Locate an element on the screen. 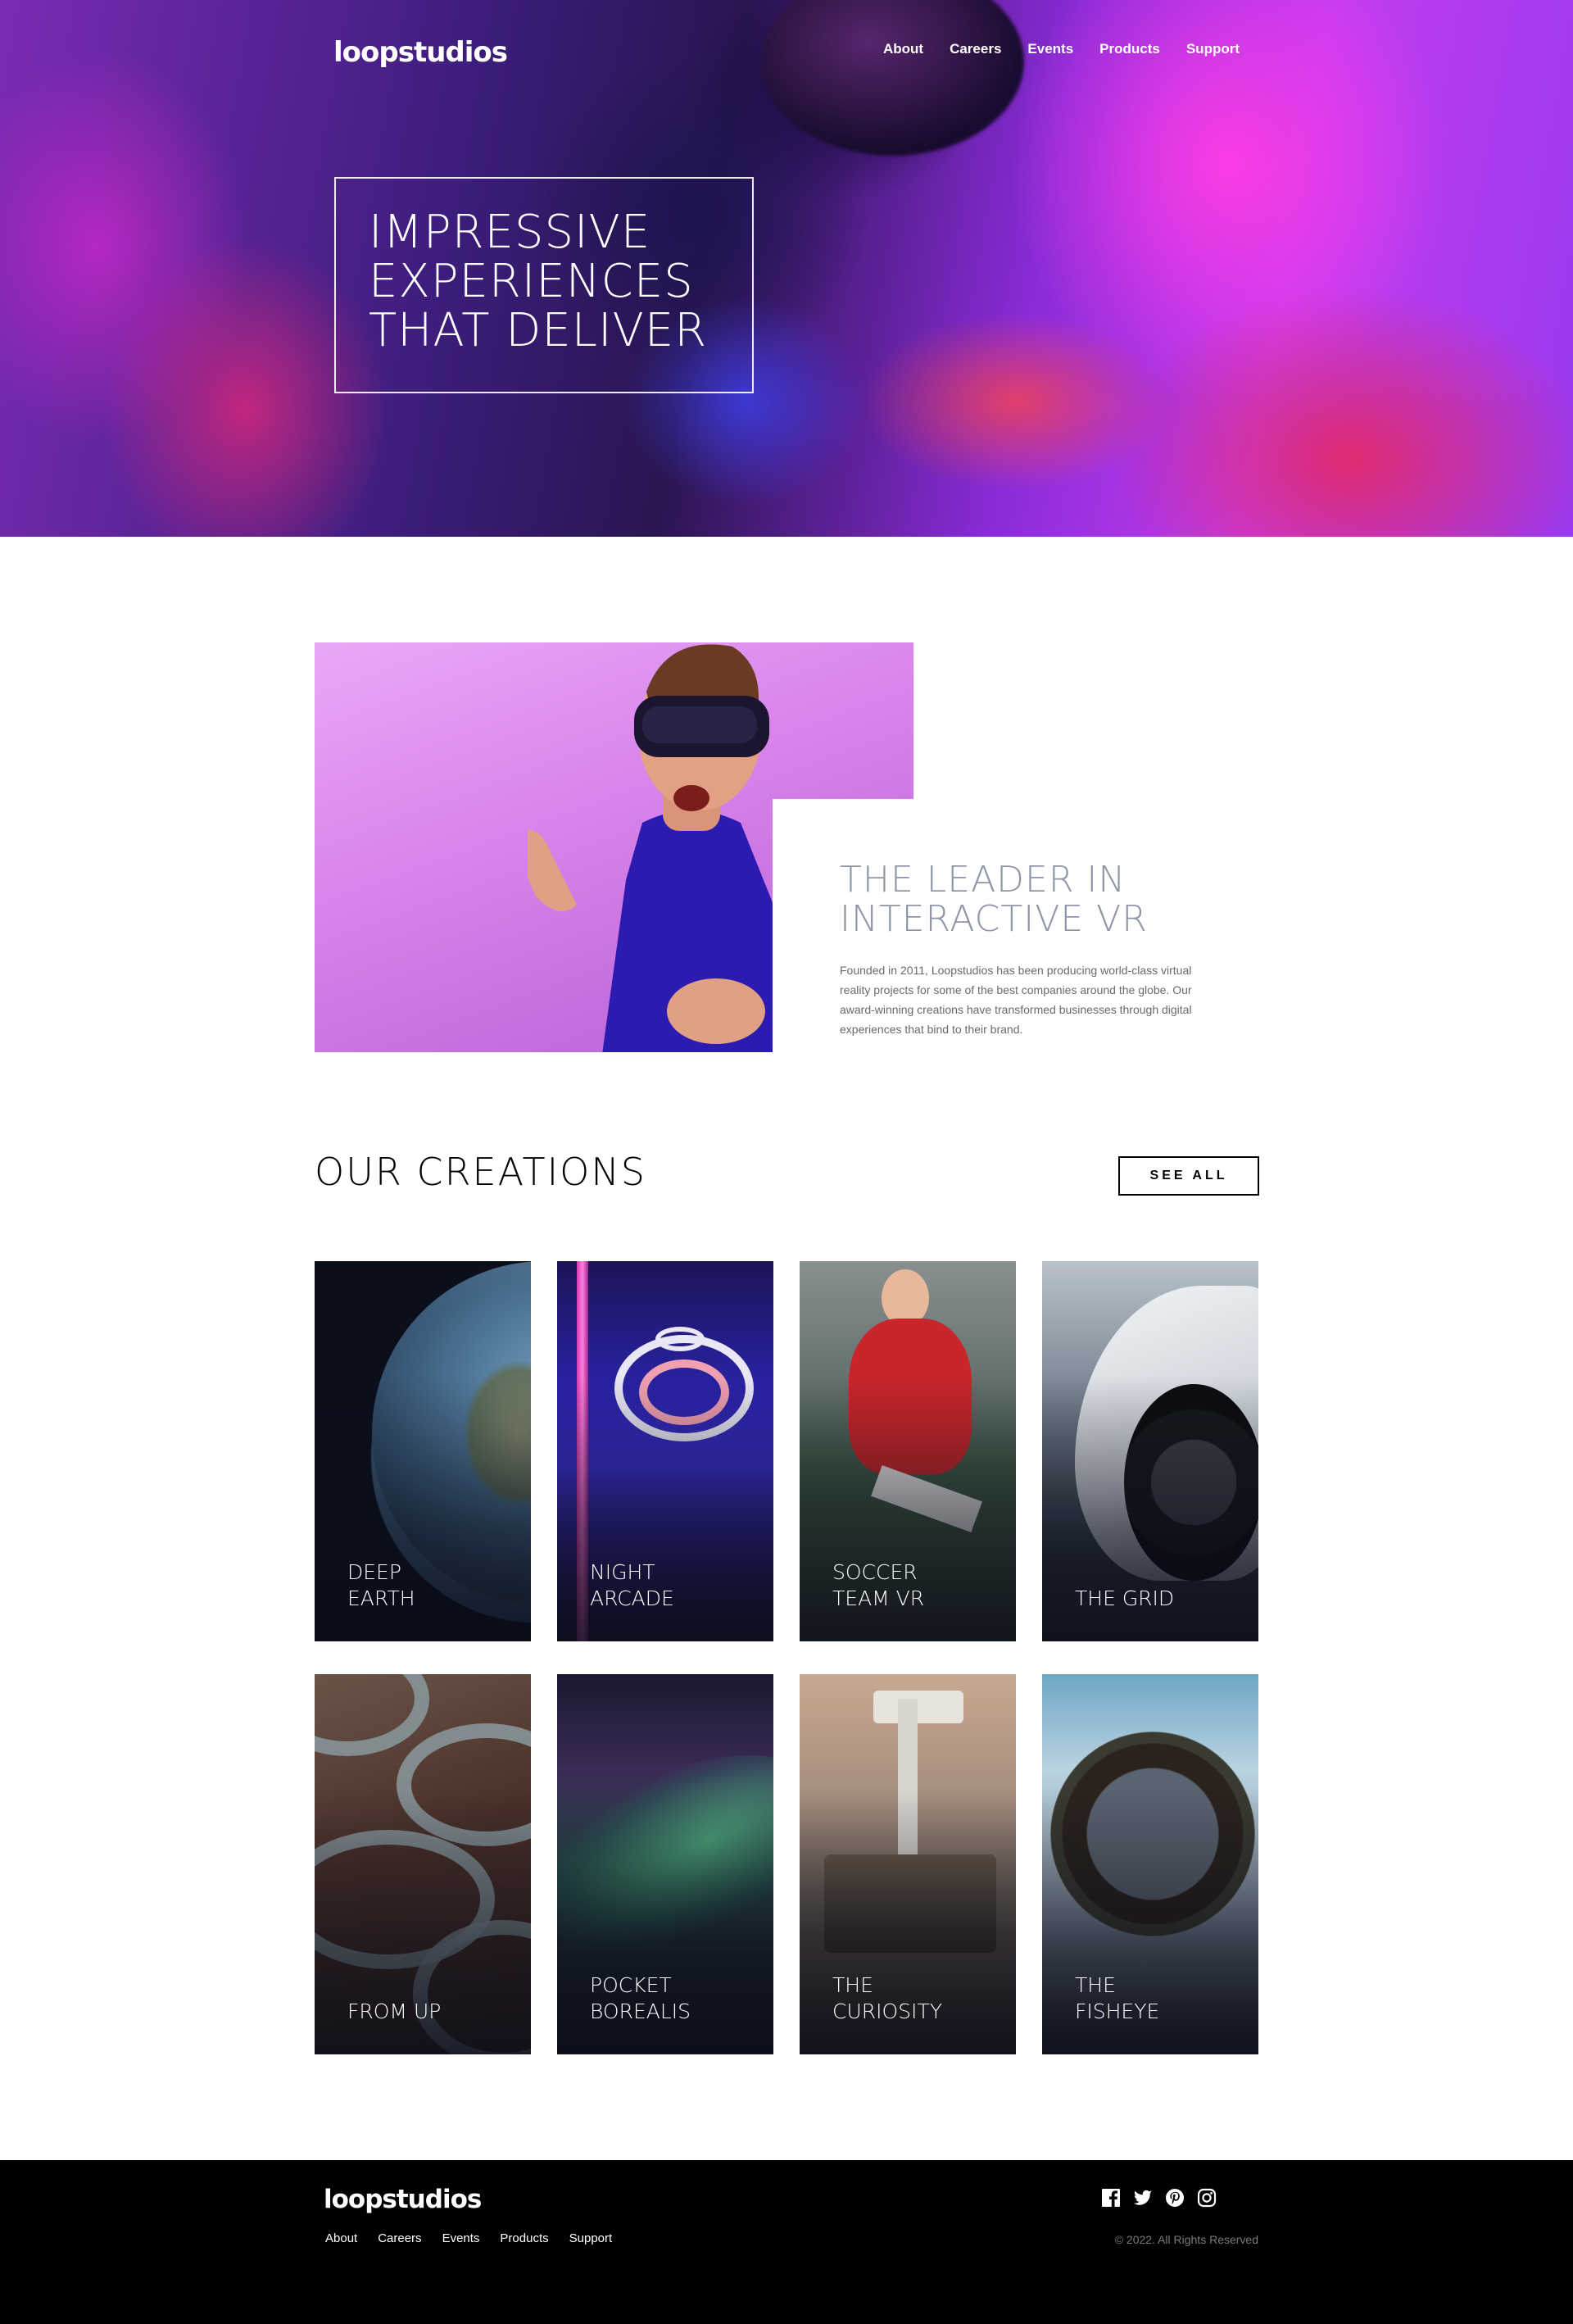 This screenshot has width=1573, height=2324. creation-card-label: THE FISHEYE is located at coordinates (1117, 1998).